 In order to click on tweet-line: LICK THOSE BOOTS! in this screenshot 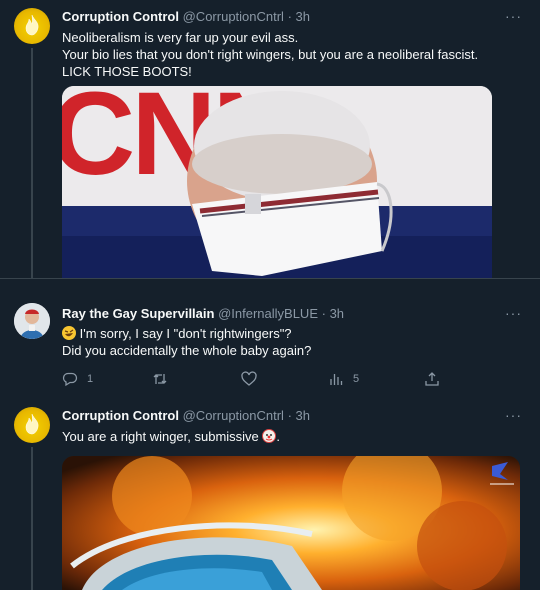, I will do `click(127, 71)`.